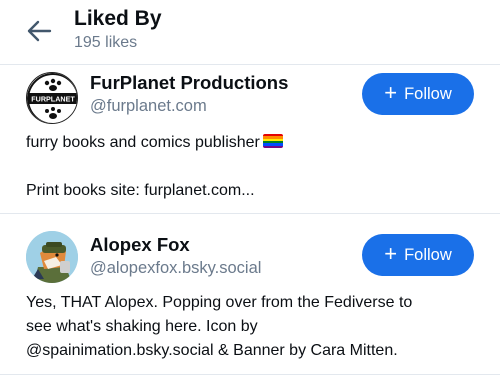 The image size is (500, 381). Describe the element at coordinates (143, 142) in the screenshot. I see `bio-line: furry books and comics publisher` at that location.